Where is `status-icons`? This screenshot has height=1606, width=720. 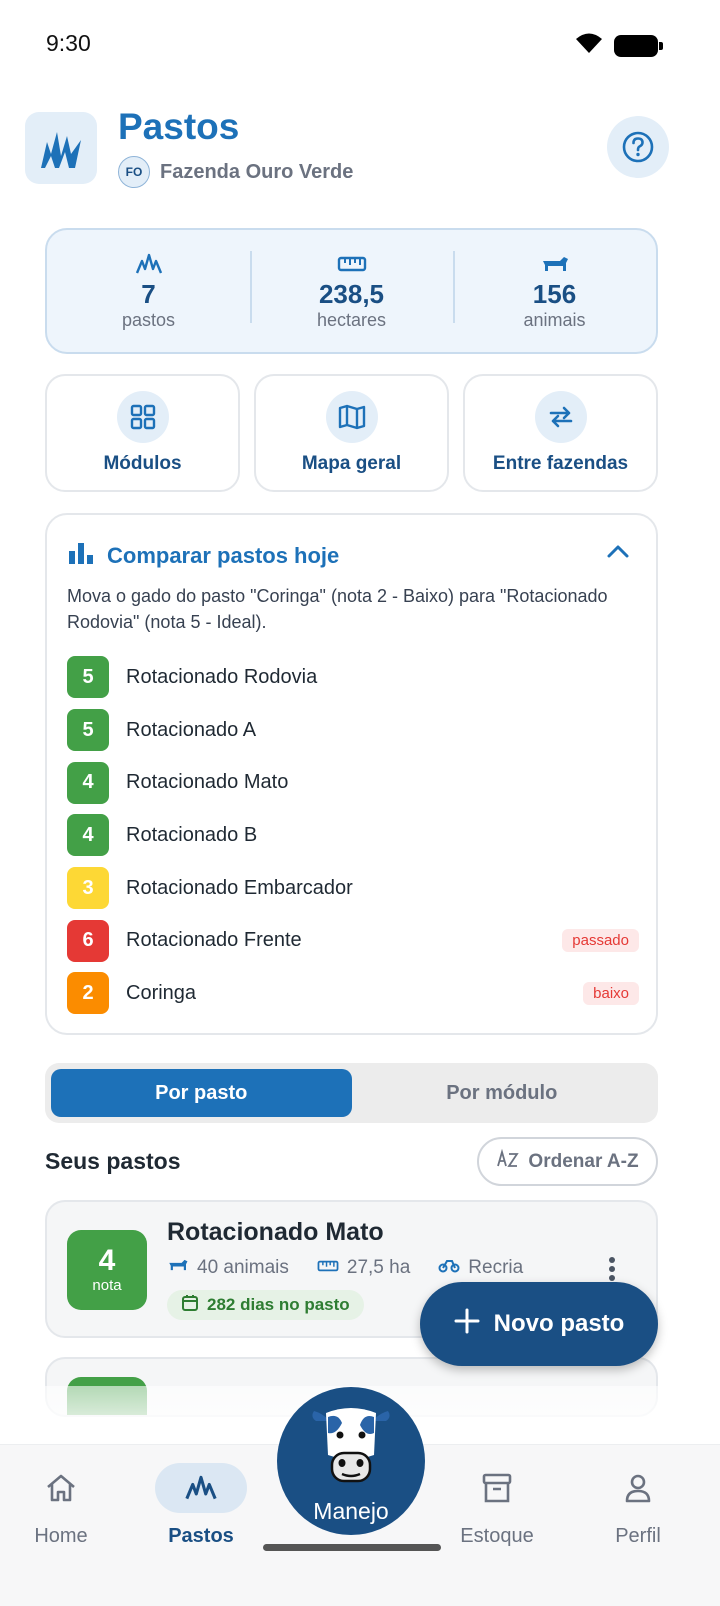 status-icons is located at coordinates (618, 45).